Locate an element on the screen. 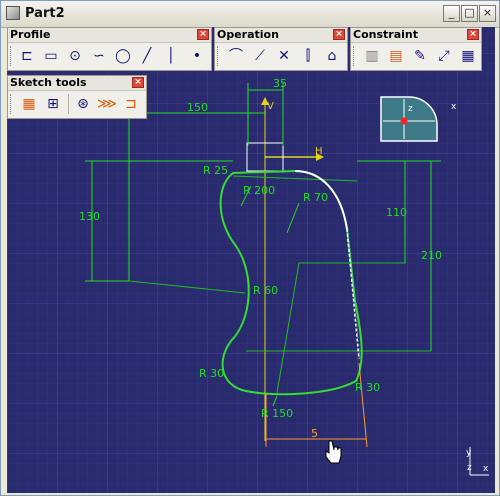 The height and width of the screenshot is (496, 500). axis-tool-icon: │ is located at coordinates (171, 56).